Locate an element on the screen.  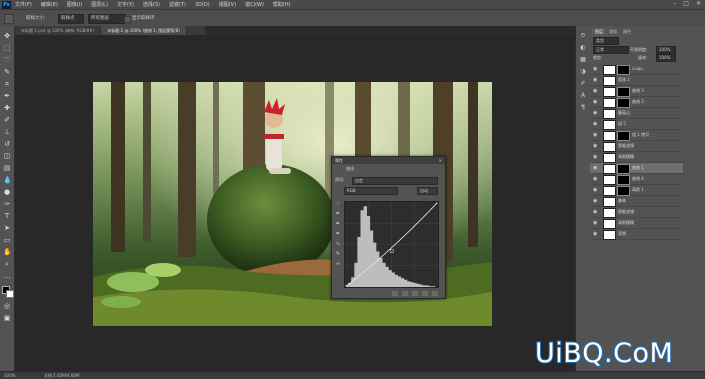
layers-panel-scroll-gutter is located at coordinates (696, 198).